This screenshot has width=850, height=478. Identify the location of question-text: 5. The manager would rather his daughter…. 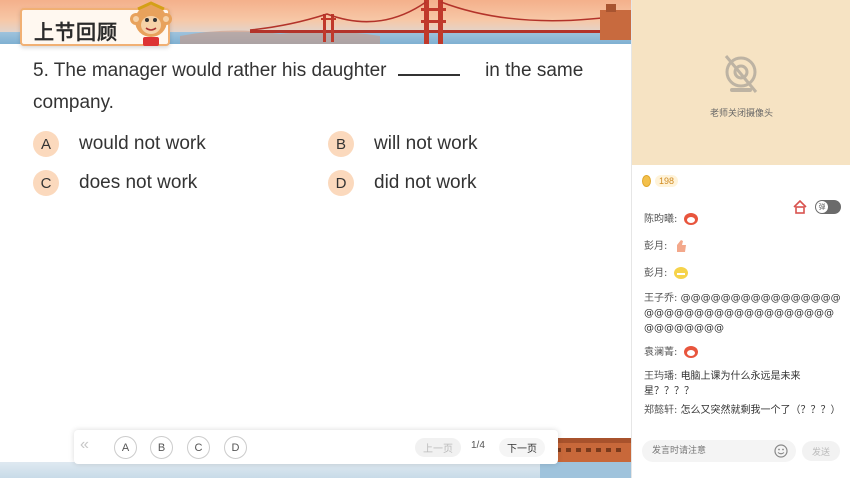
(323, 87).